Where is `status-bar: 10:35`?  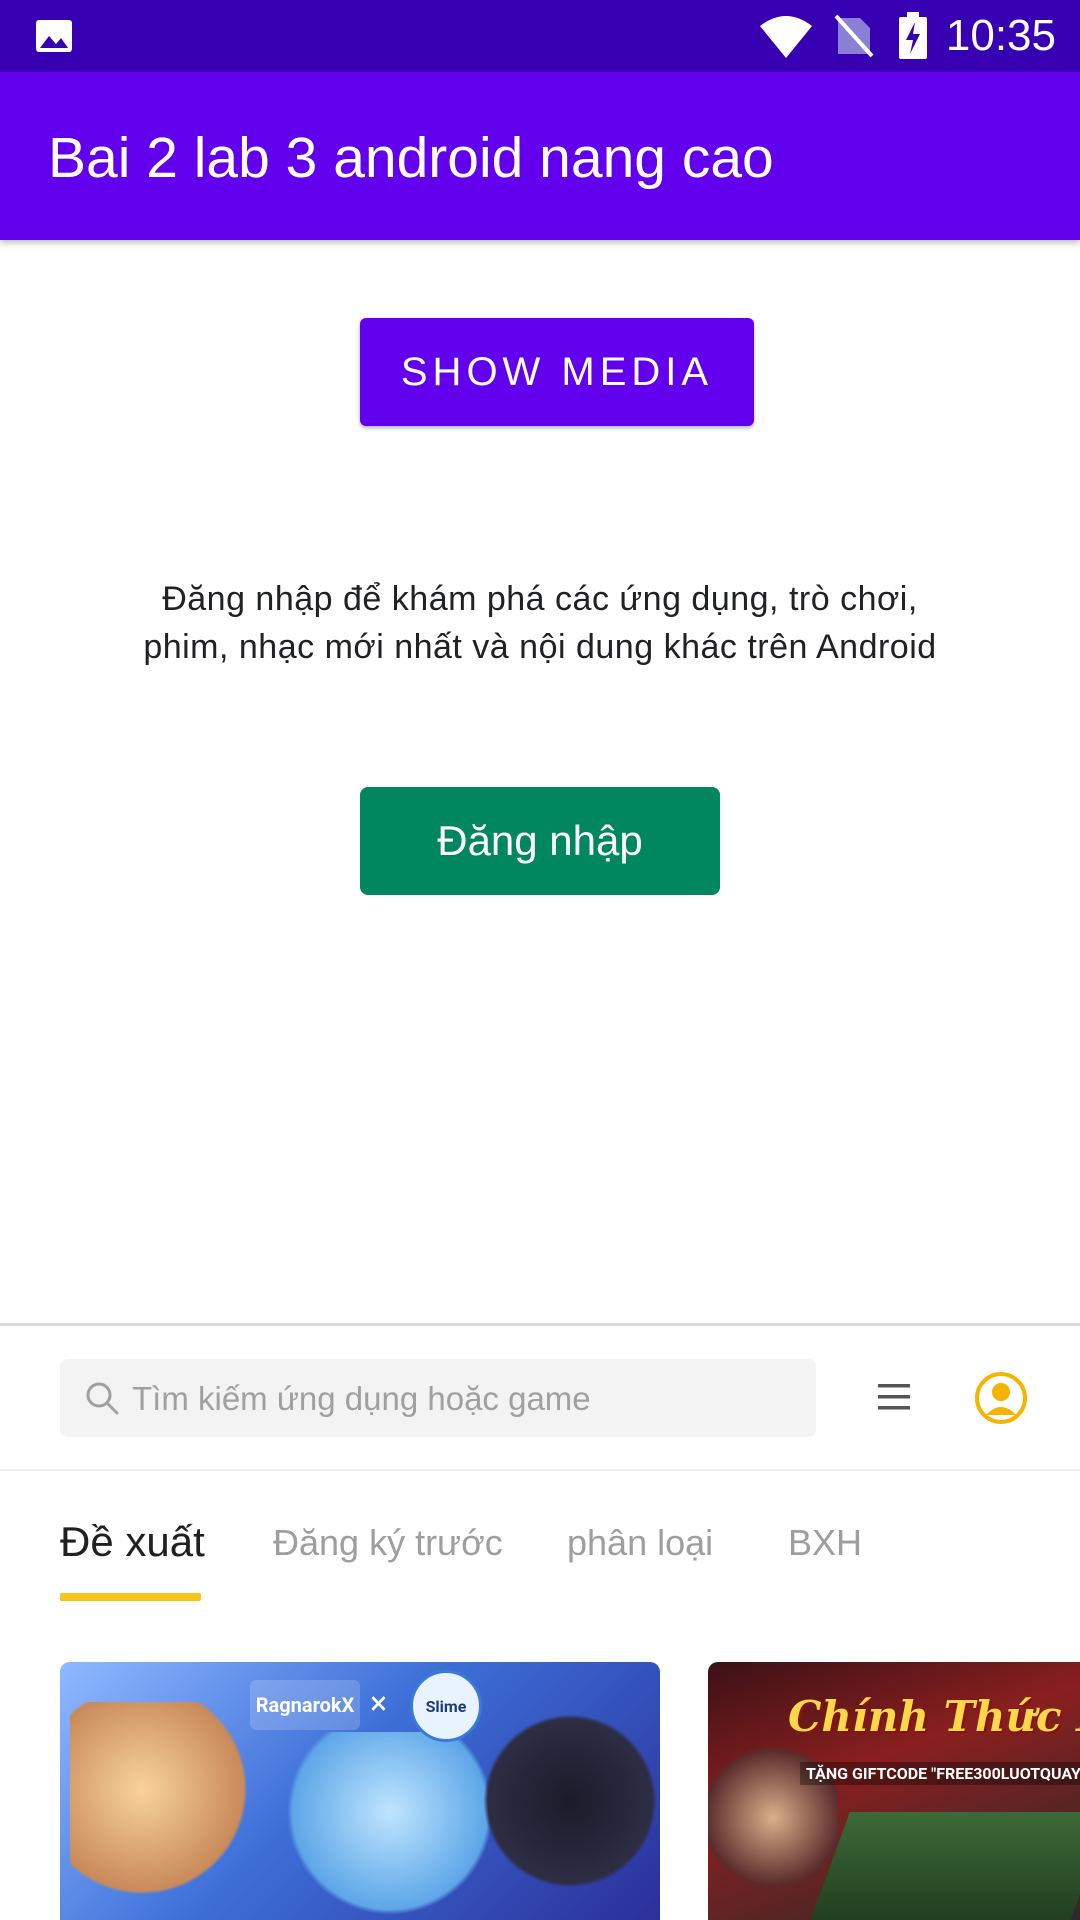
status-bar: 10:35 is located at coordinates (540, 36).